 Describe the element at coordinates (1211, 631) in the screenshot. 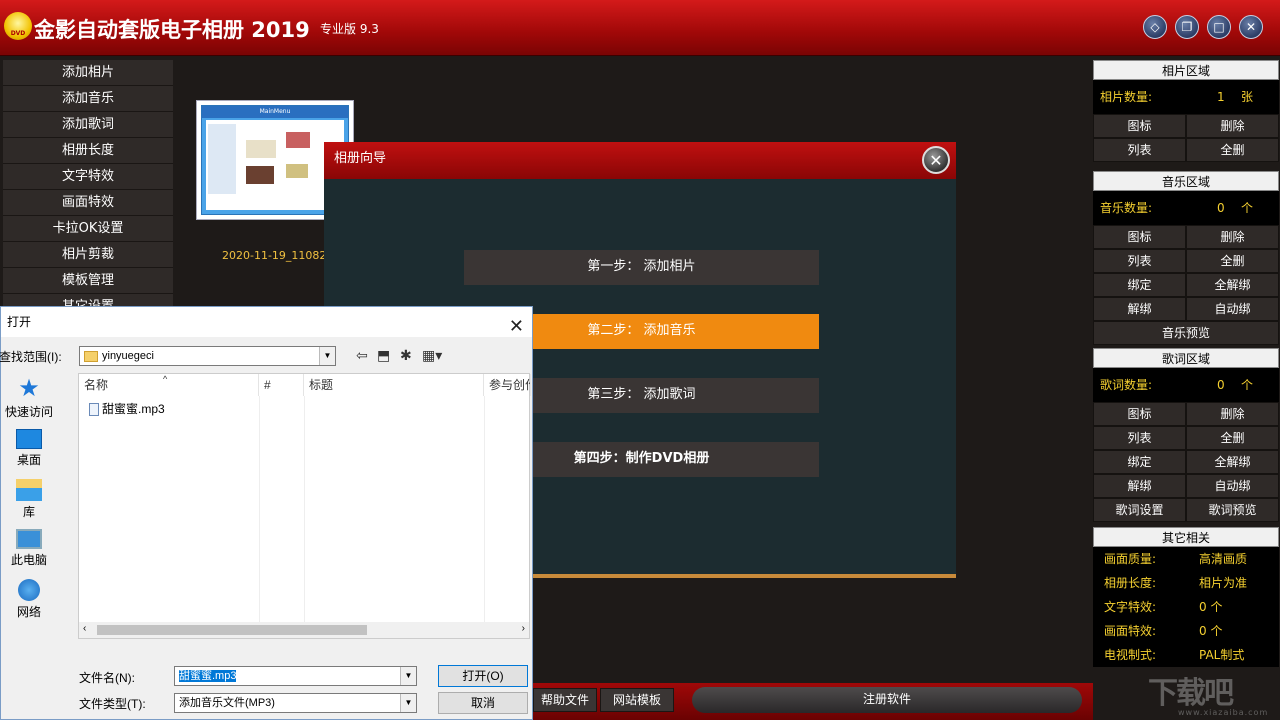

I see `picture-effects-value: 0 个` at that location.